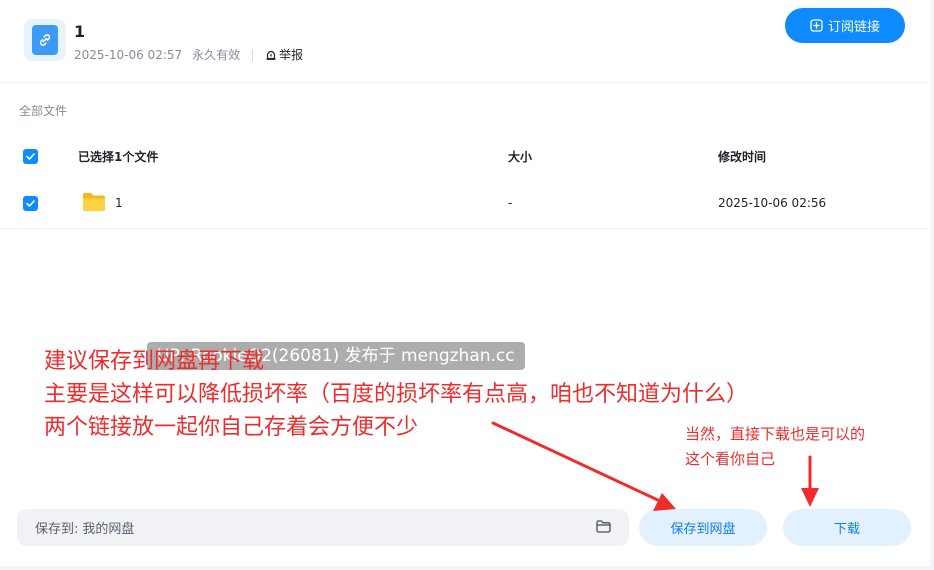 The height and width of the screenshot is (570, 934). What do you see at coordinates (583, 466) in the screenshot?
I see `arrow-to-save-button` at bounding box center [583, 466].